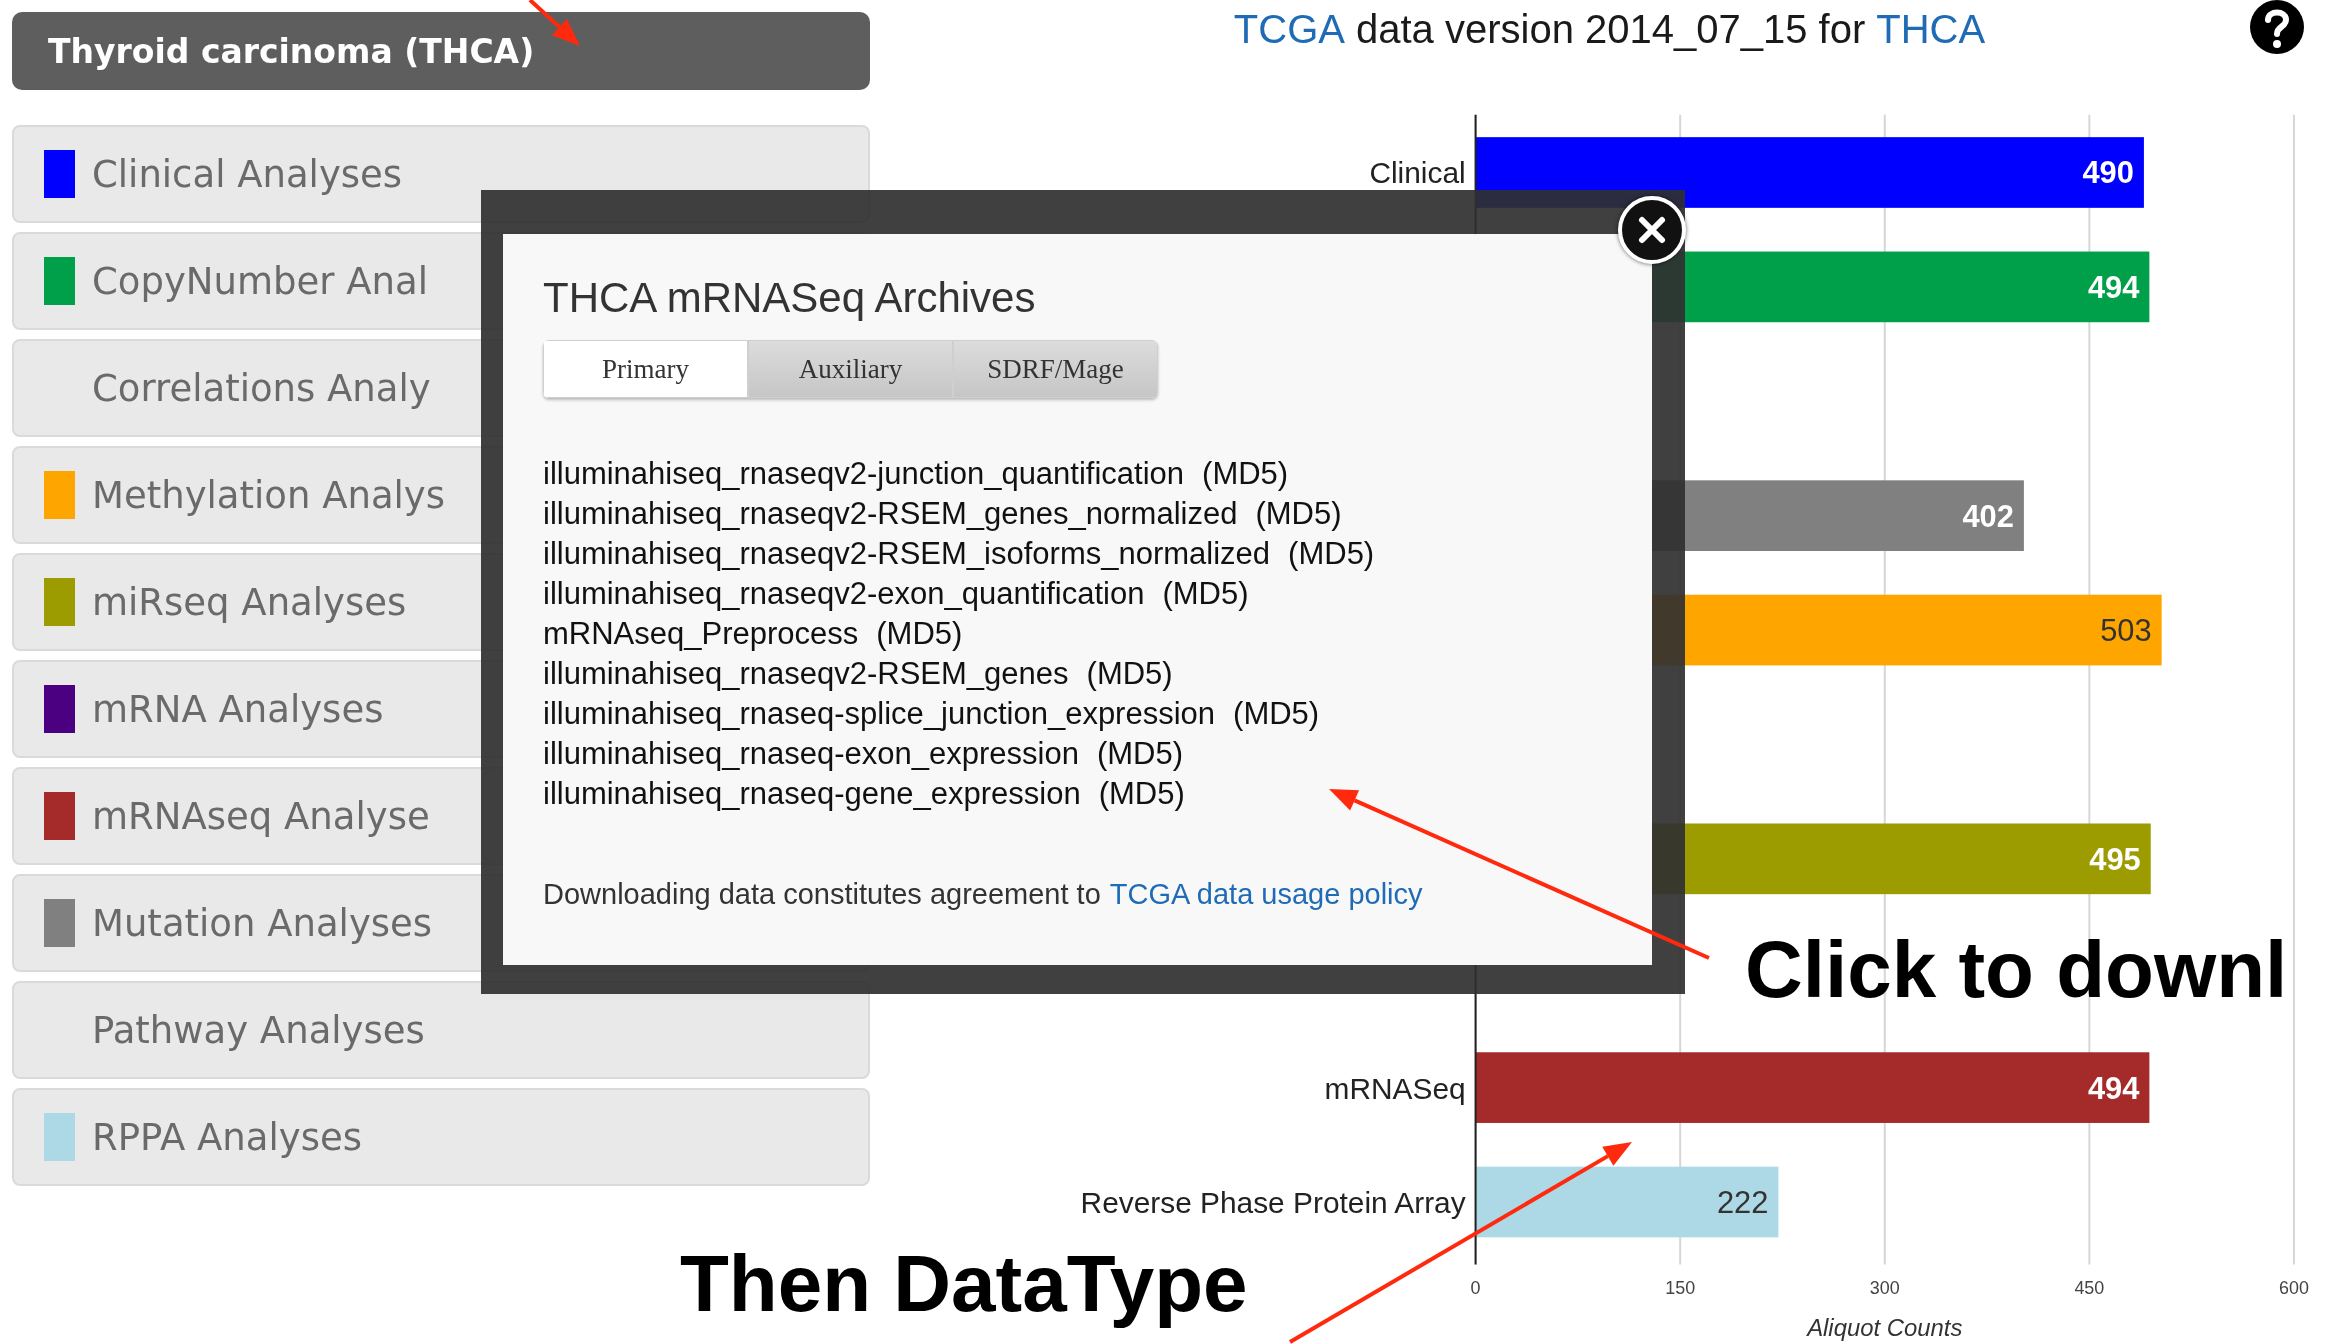  I want to click on menu-item-label: Mutation Analyses, so click(262, 923).